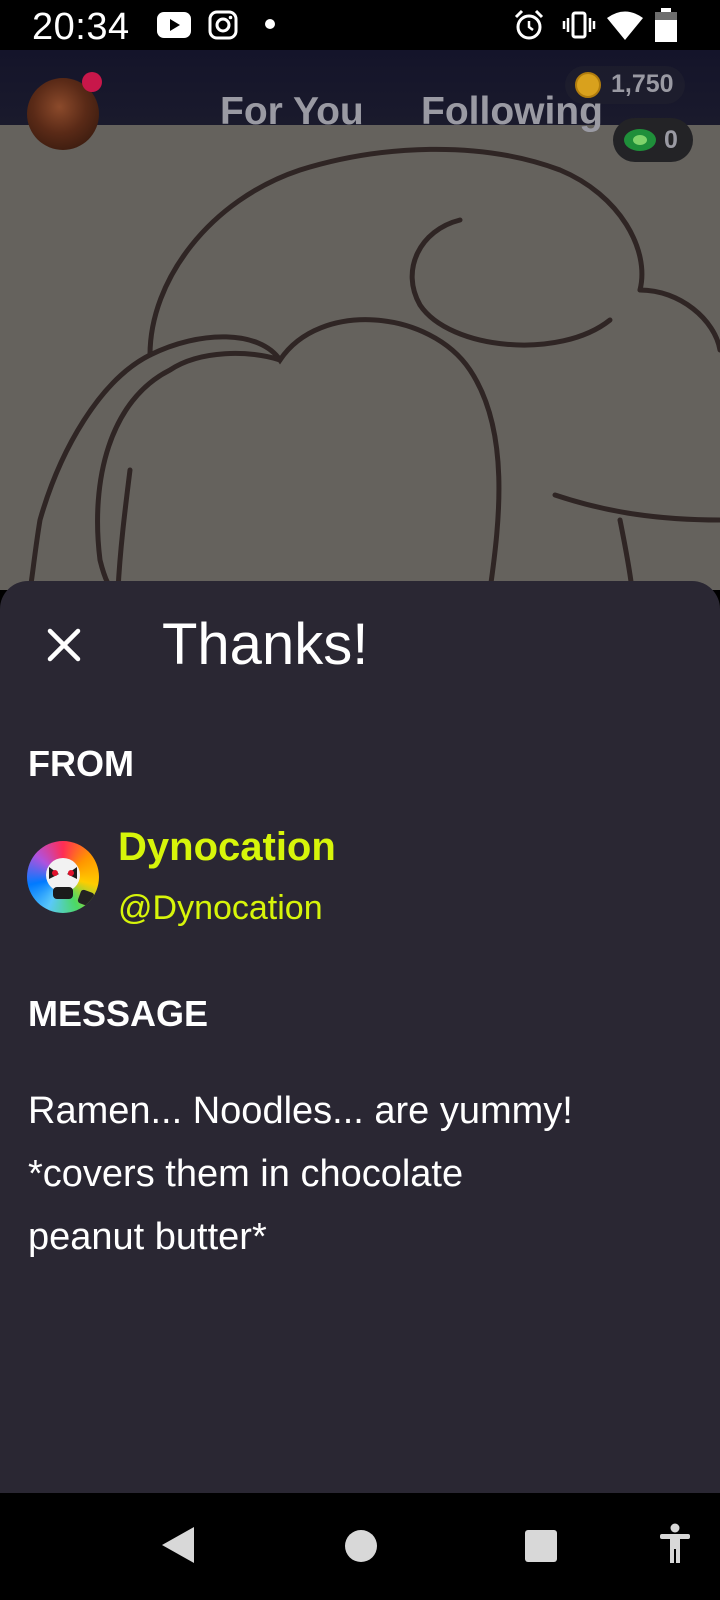 Image resolution: width=720 pixels, height=1600 pixels. I want to click on sender-avatar, so click(63, 877).